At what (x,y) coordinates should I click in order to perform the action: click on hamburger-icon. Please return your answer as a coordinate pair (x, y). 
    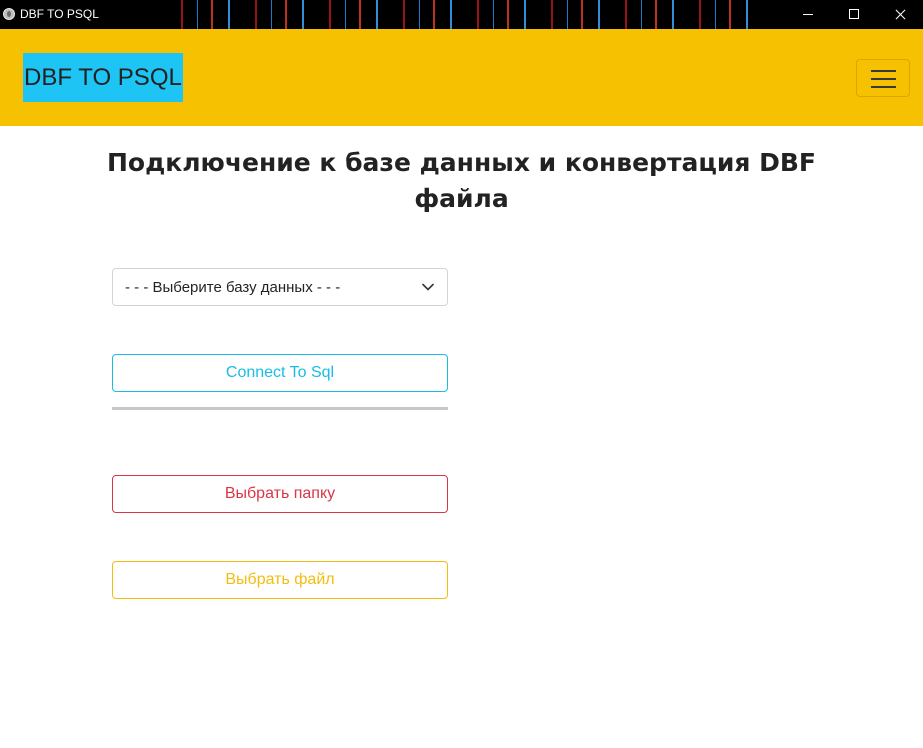
    Looking at the image, I should click on (883, 71).